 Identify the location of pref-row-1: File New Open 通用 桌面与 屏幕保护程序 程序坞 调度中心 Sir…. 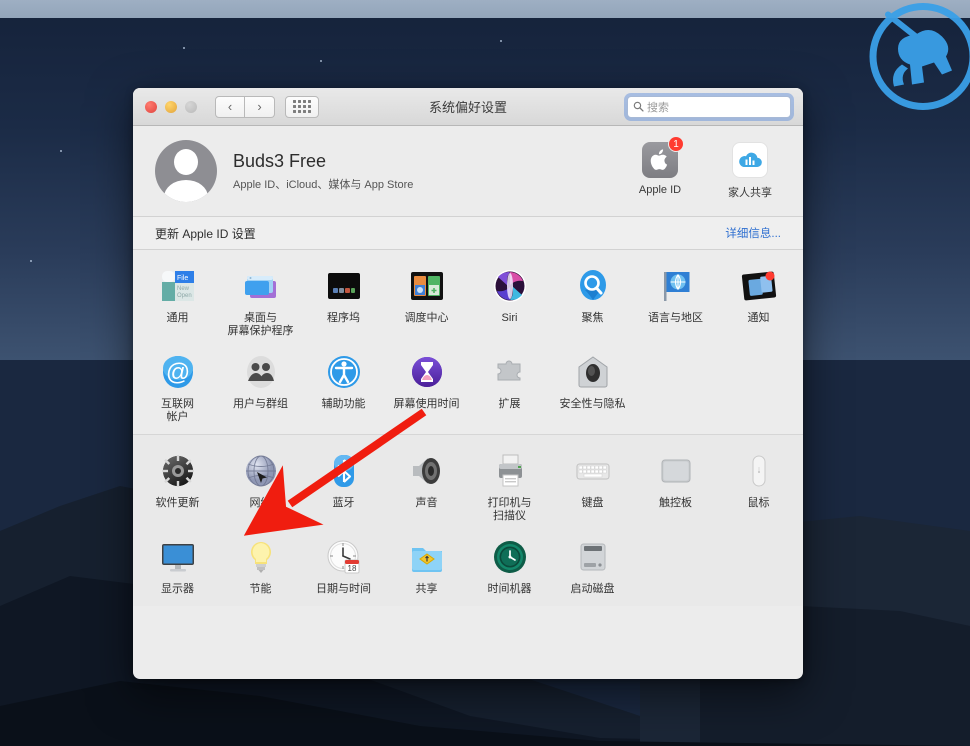
(468, 305).